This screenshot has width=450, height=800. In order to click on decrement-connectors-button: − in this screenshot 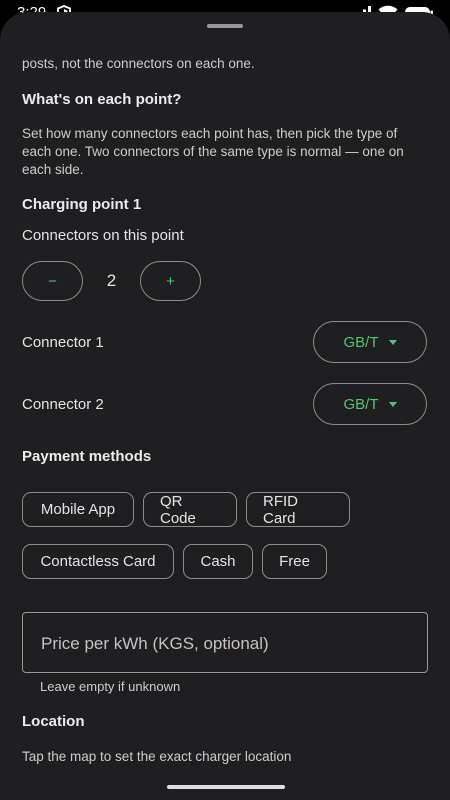, I will do `click(52, 281)`.